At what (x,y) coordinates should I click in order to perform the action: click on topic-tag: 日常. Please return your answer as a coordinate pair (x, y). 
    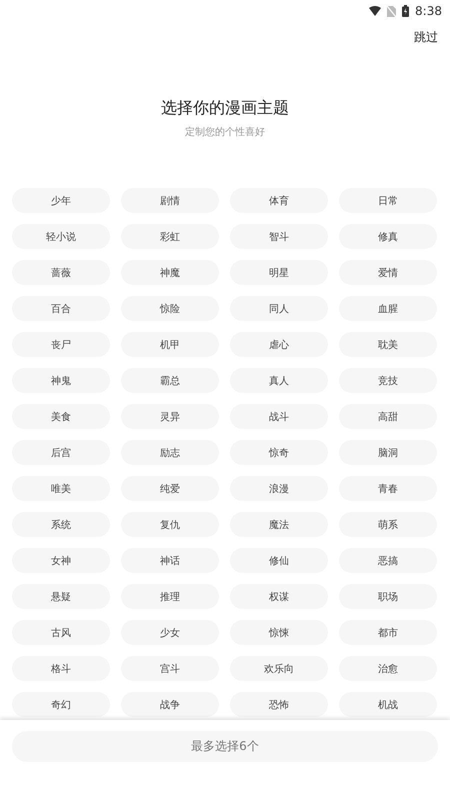
    Looking at the image, I should click on (388, 200).